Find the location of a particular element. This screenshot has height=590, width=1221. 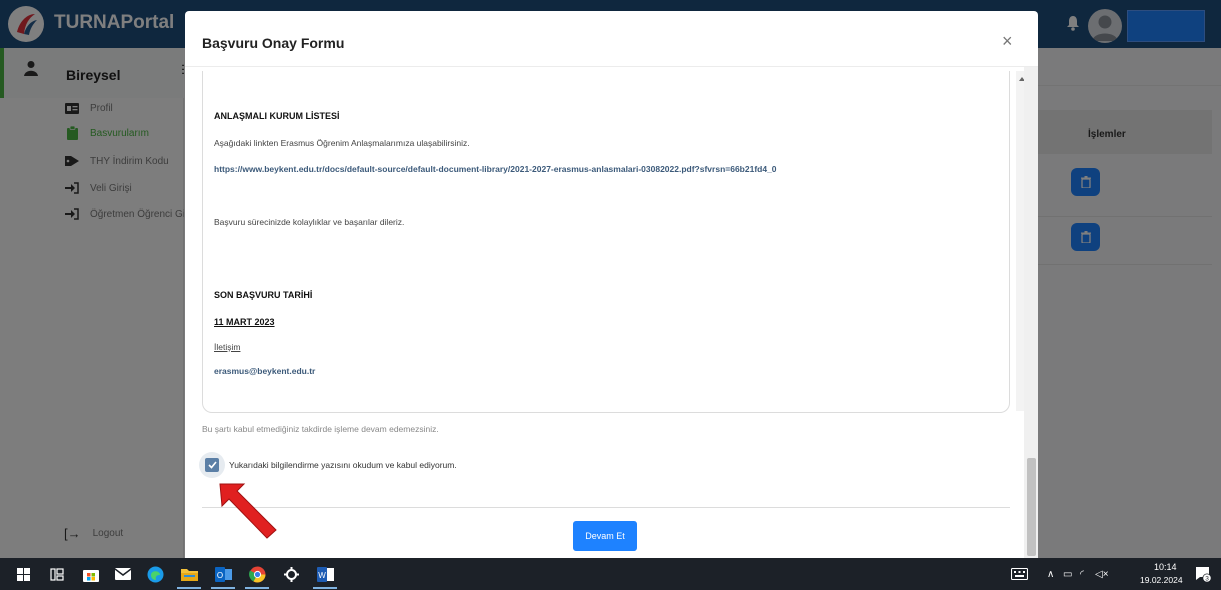

accept-terms-checkbox is located at coordinates (212, 465).